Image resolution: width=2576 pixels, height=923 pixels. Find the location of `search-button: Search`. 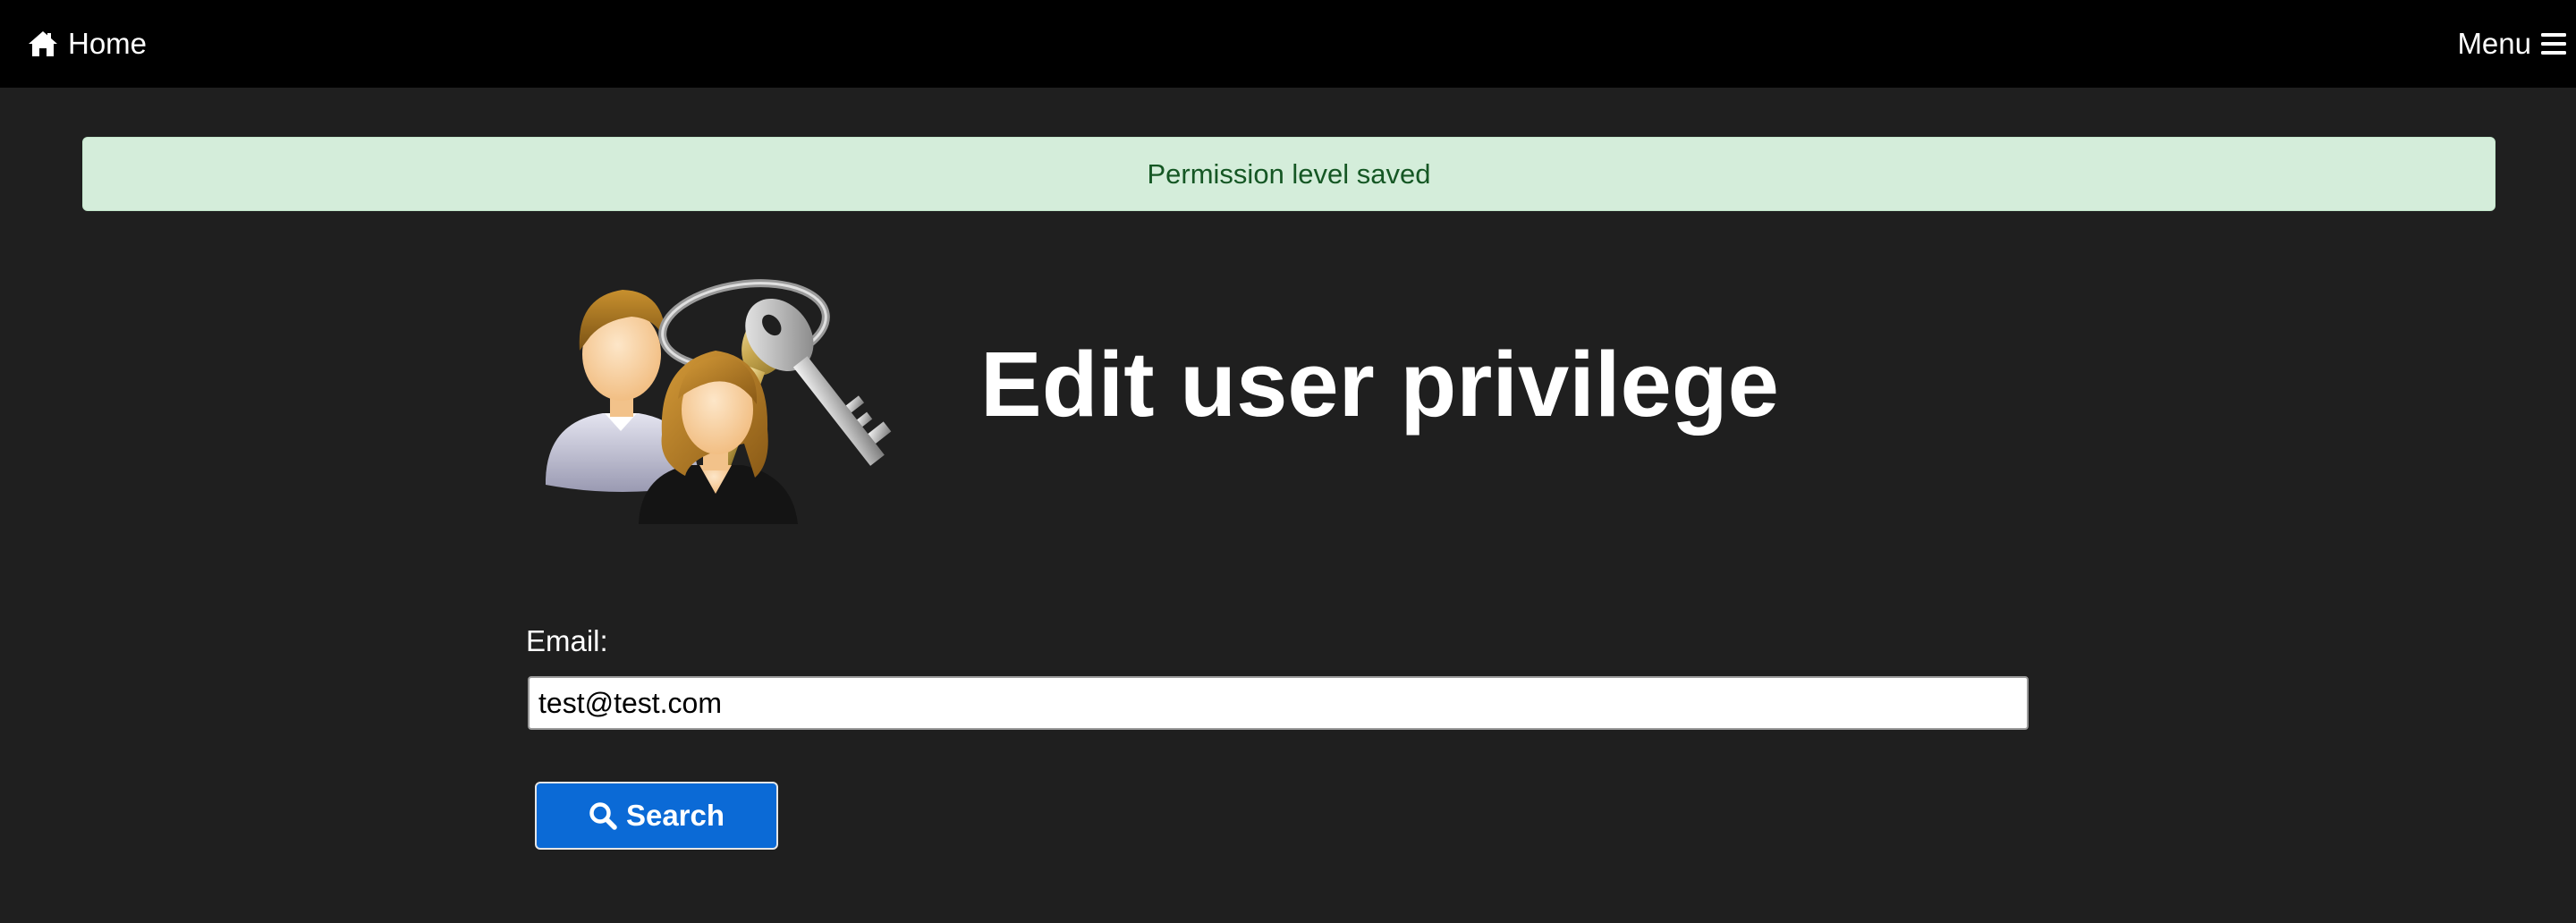

search-button: Search is located at coordinates (656, 816).